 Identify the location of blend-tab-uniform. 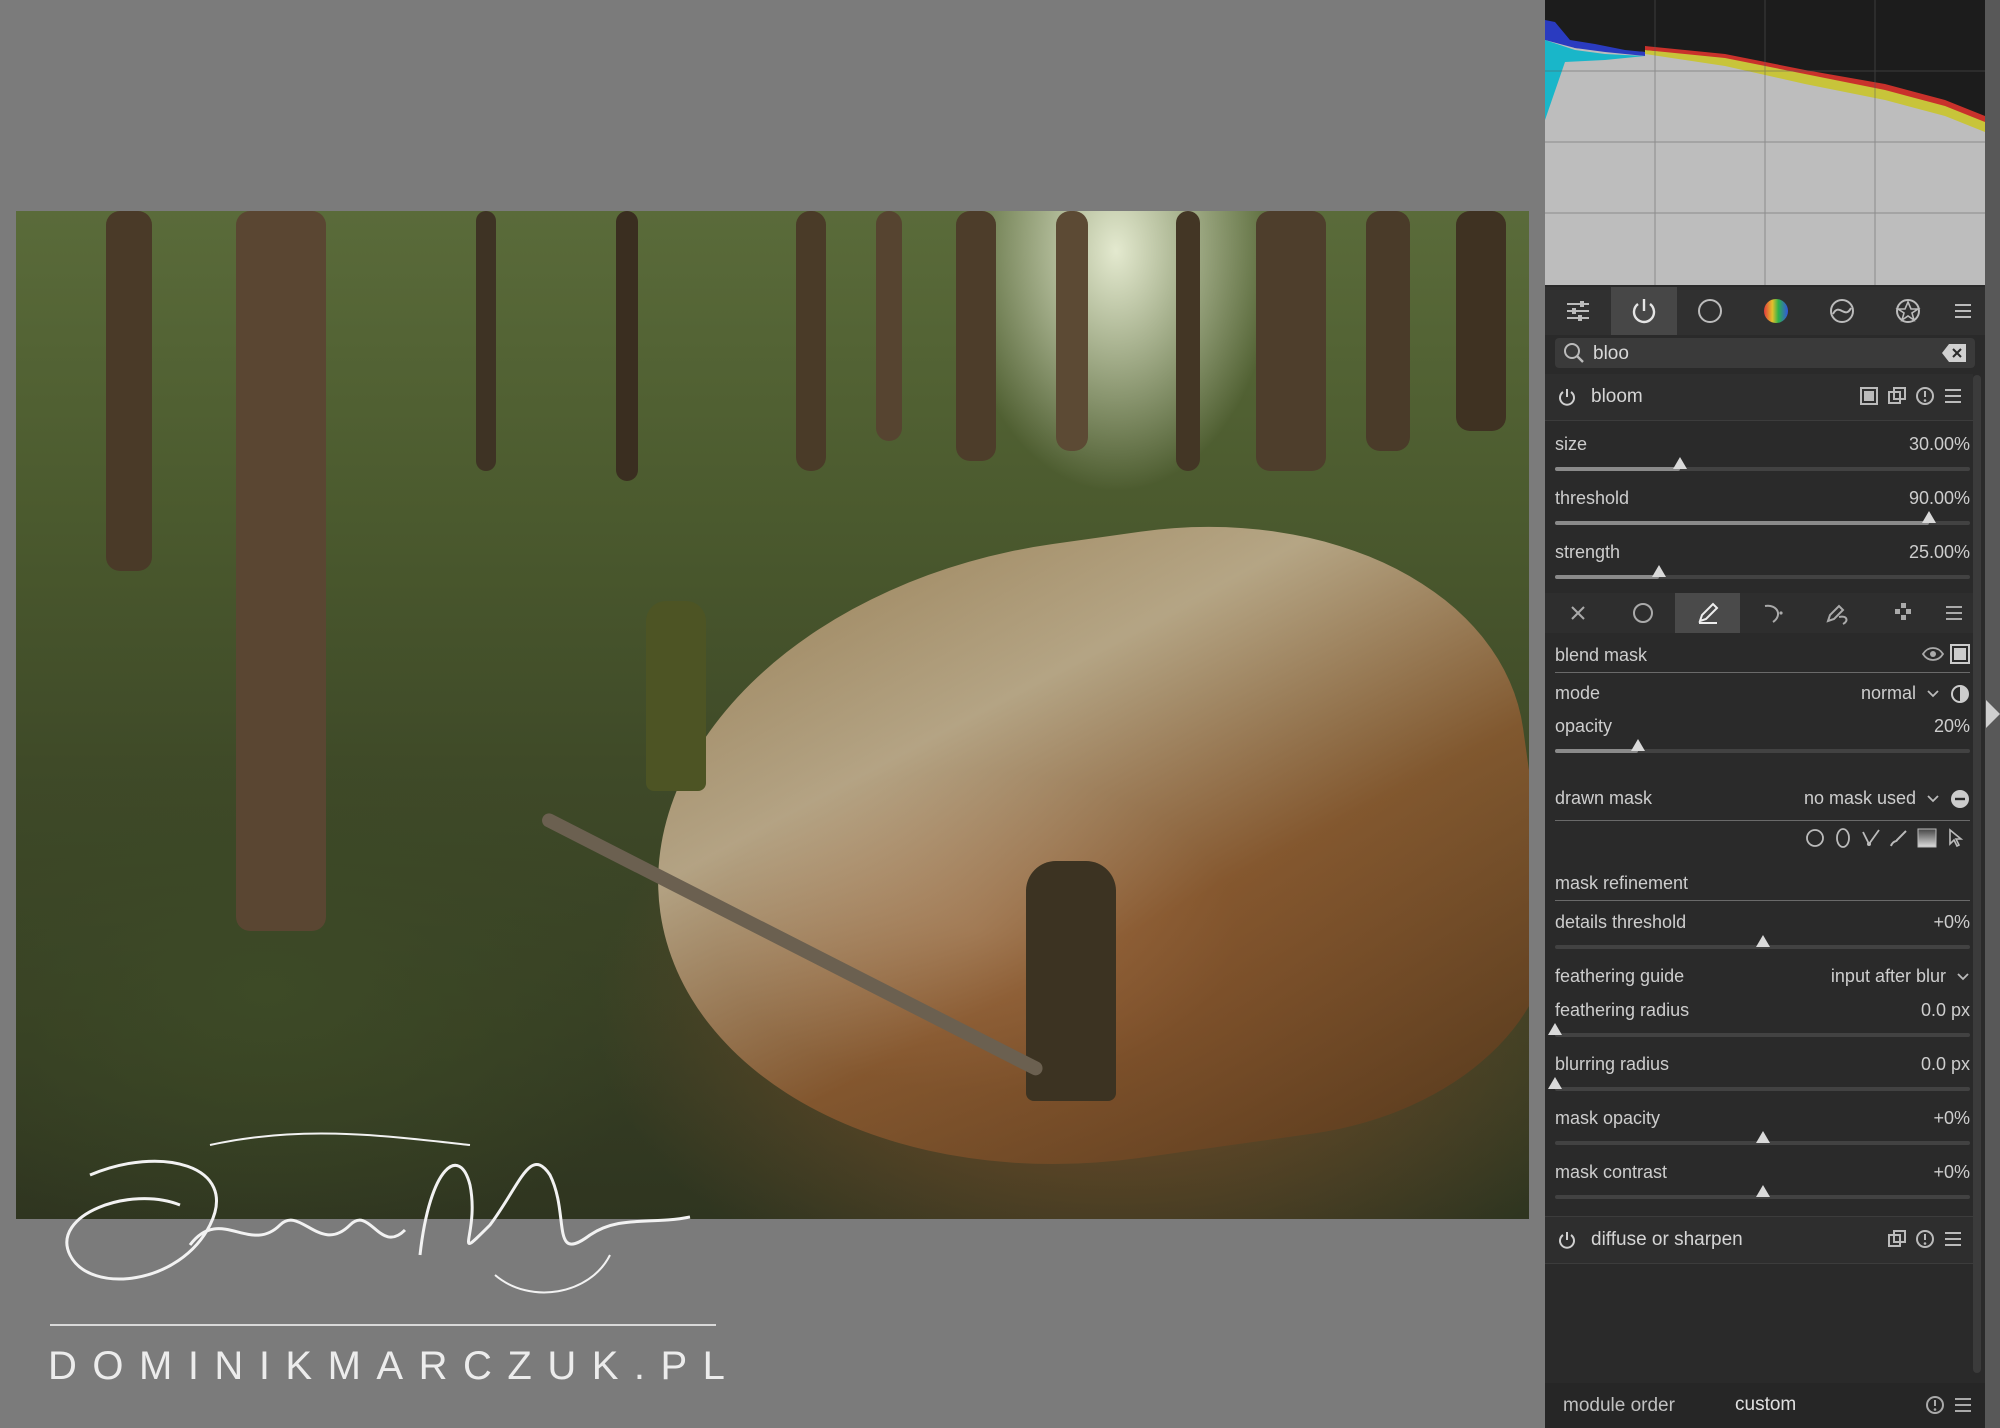
(1642, 613).